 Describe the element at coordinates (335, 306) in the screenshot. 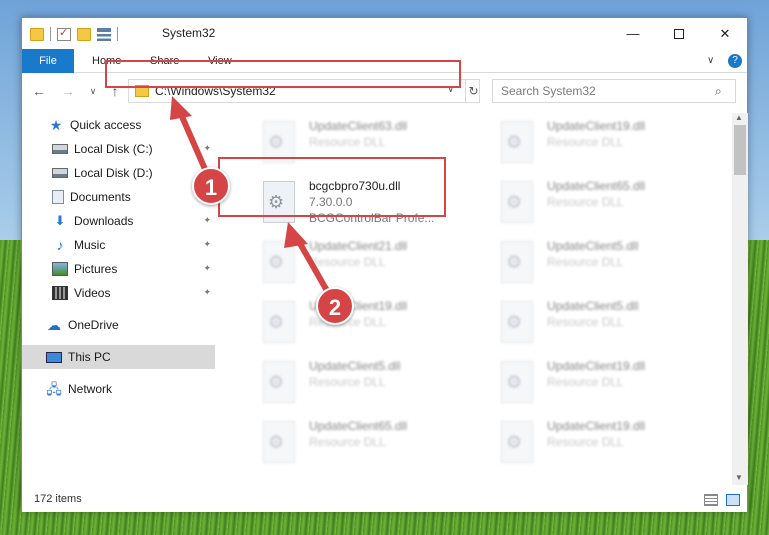

I see `step-2-badge: 2` at that location.